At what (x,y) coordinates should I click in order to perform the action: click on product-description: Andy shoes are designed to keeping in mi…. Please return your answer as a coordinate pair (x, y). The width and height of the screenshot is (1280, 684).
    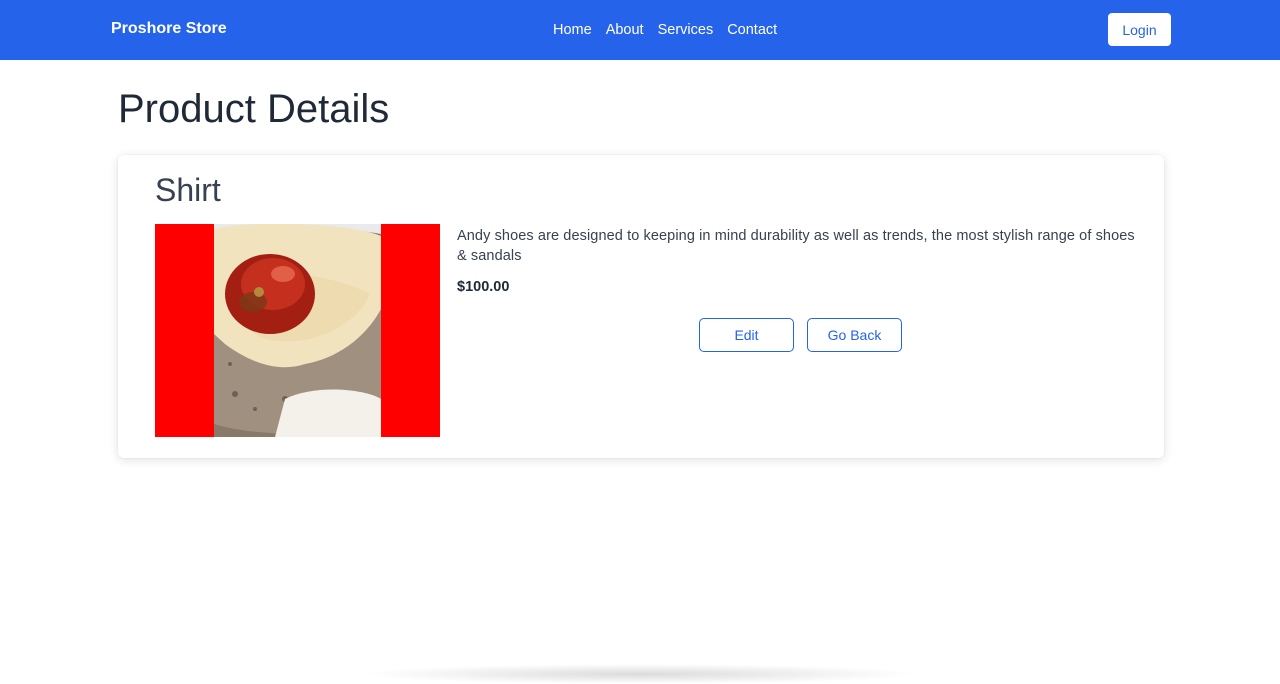
    Looking at the image, I should click on (796, 246).